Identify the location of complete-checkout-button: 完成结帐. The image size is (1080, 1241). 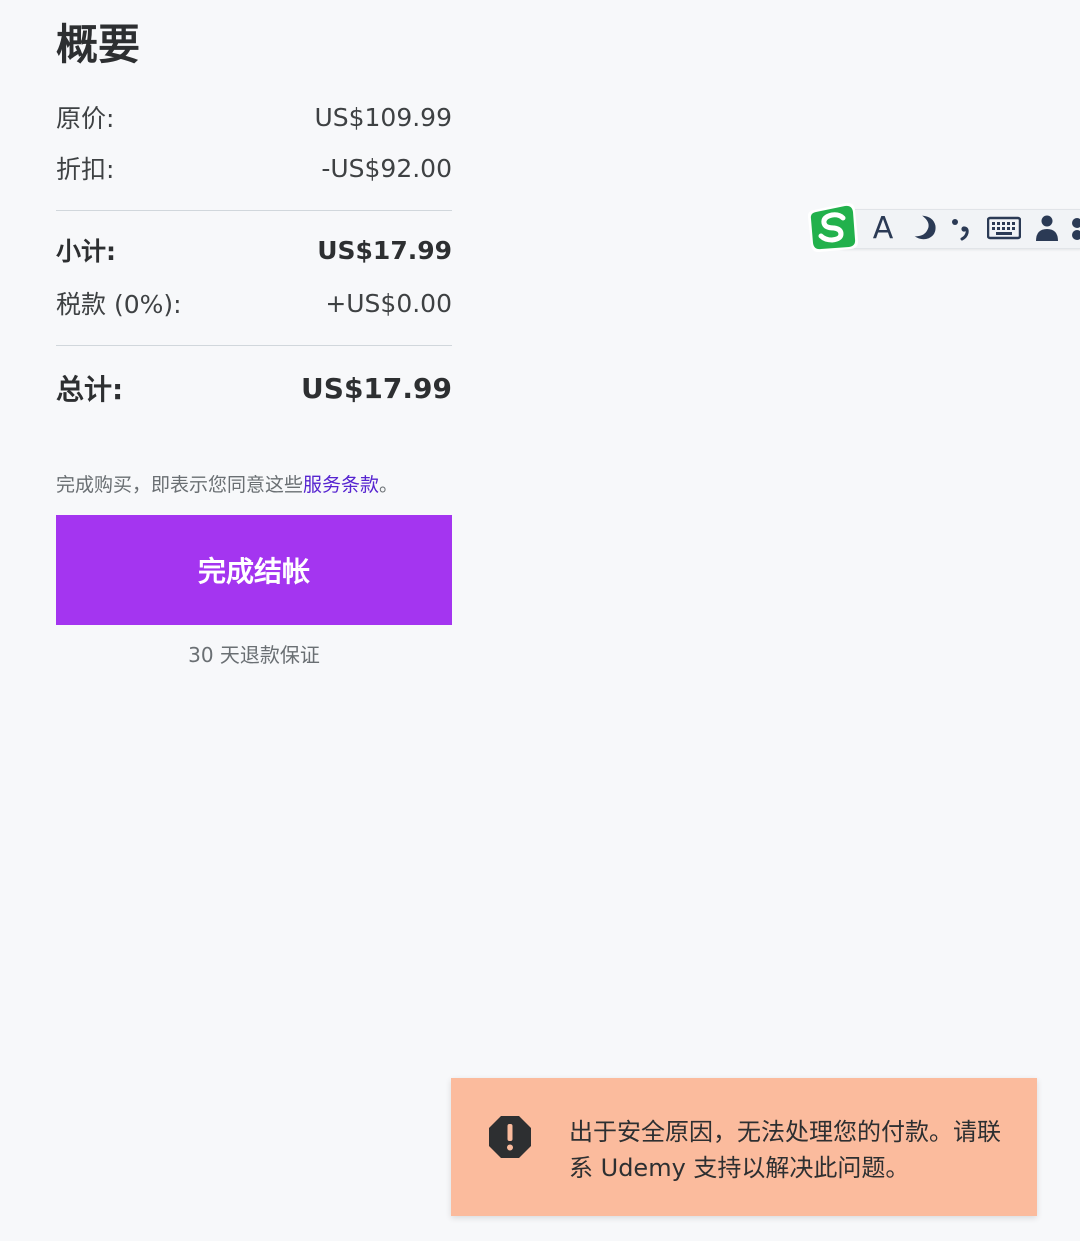
(254, 570).